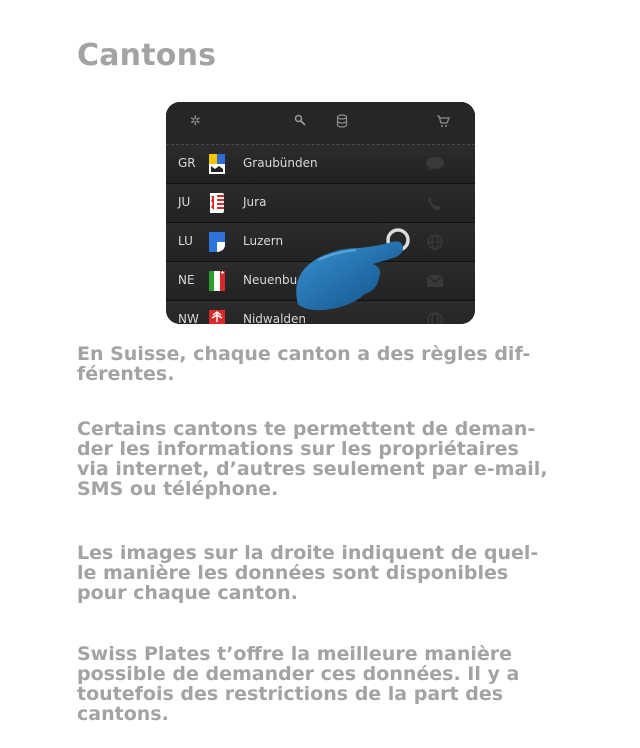 The height and width of the screenshot is (748, 640). I want to click on canton-name: Jura, so click(255, 202).